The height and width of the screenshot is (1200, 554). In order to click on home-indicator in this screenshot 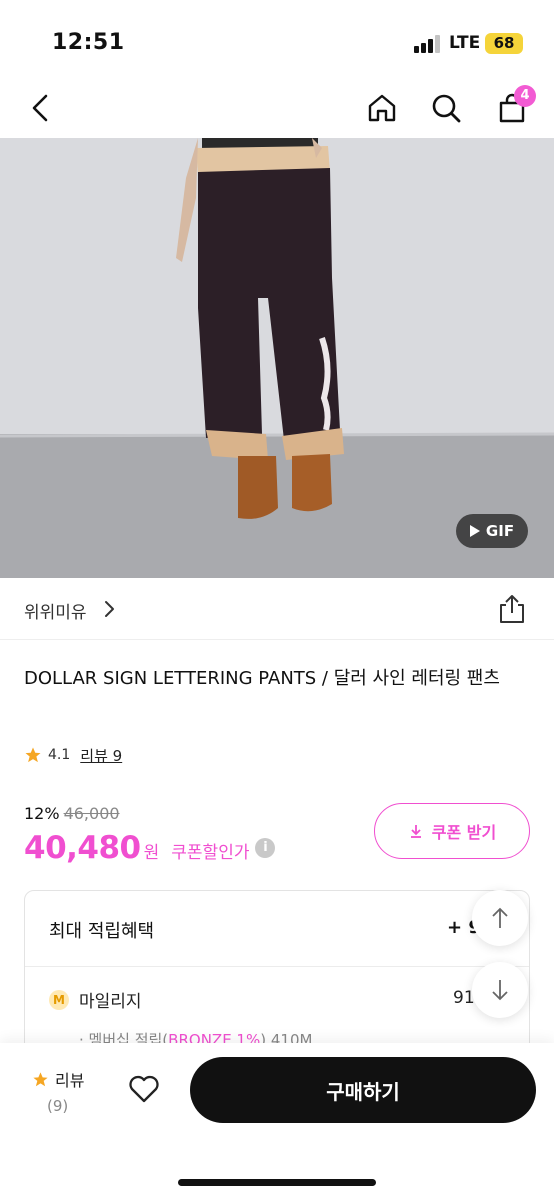, I will do `click(277, 1182)`.